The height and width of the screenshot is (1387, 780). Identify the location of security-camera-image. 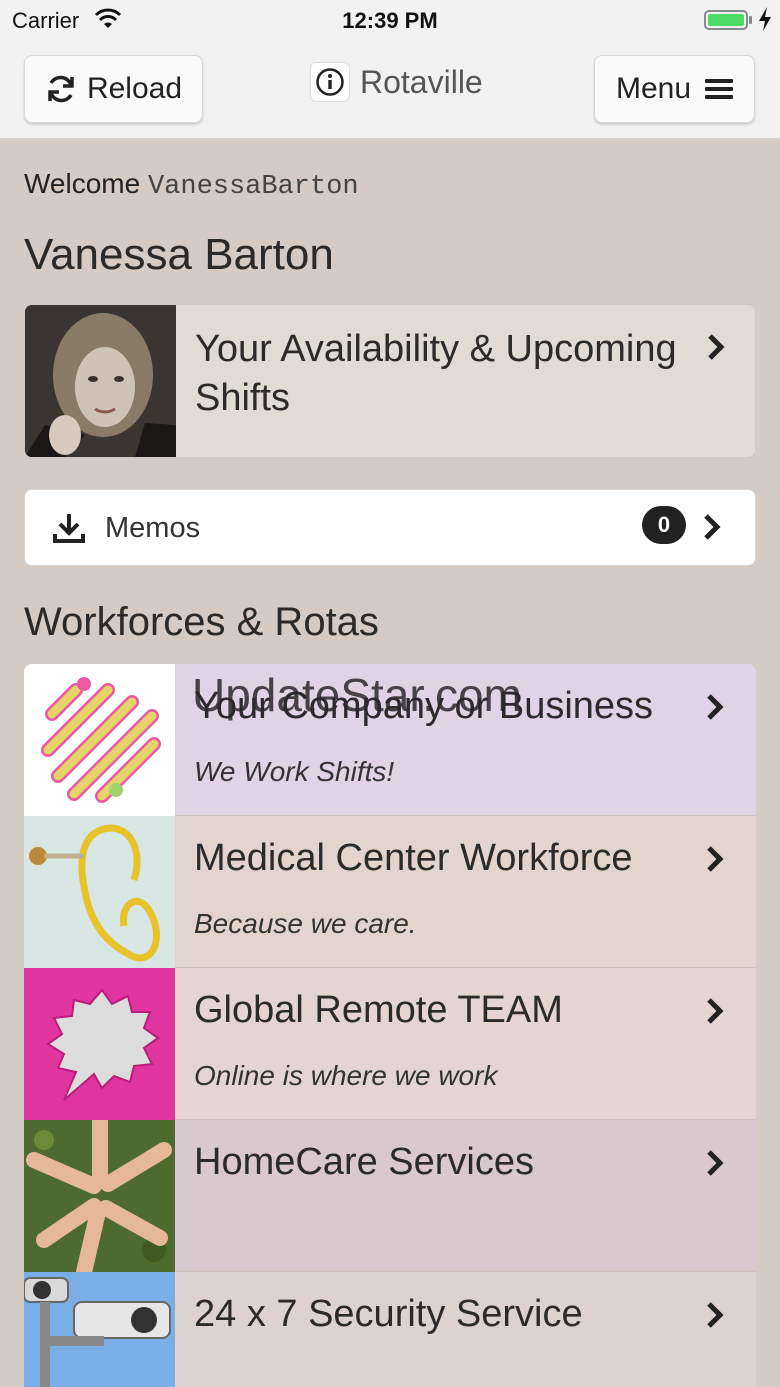
(99, 1329).